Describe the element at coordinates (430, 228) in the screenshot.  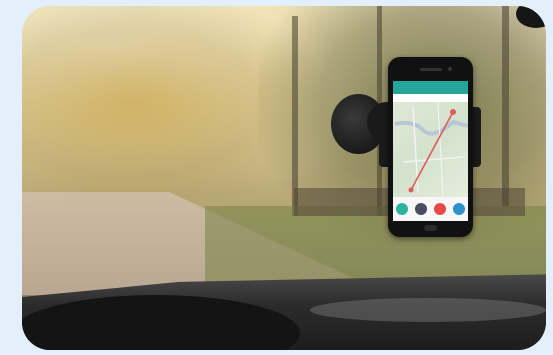
I see `home-button` at that location.